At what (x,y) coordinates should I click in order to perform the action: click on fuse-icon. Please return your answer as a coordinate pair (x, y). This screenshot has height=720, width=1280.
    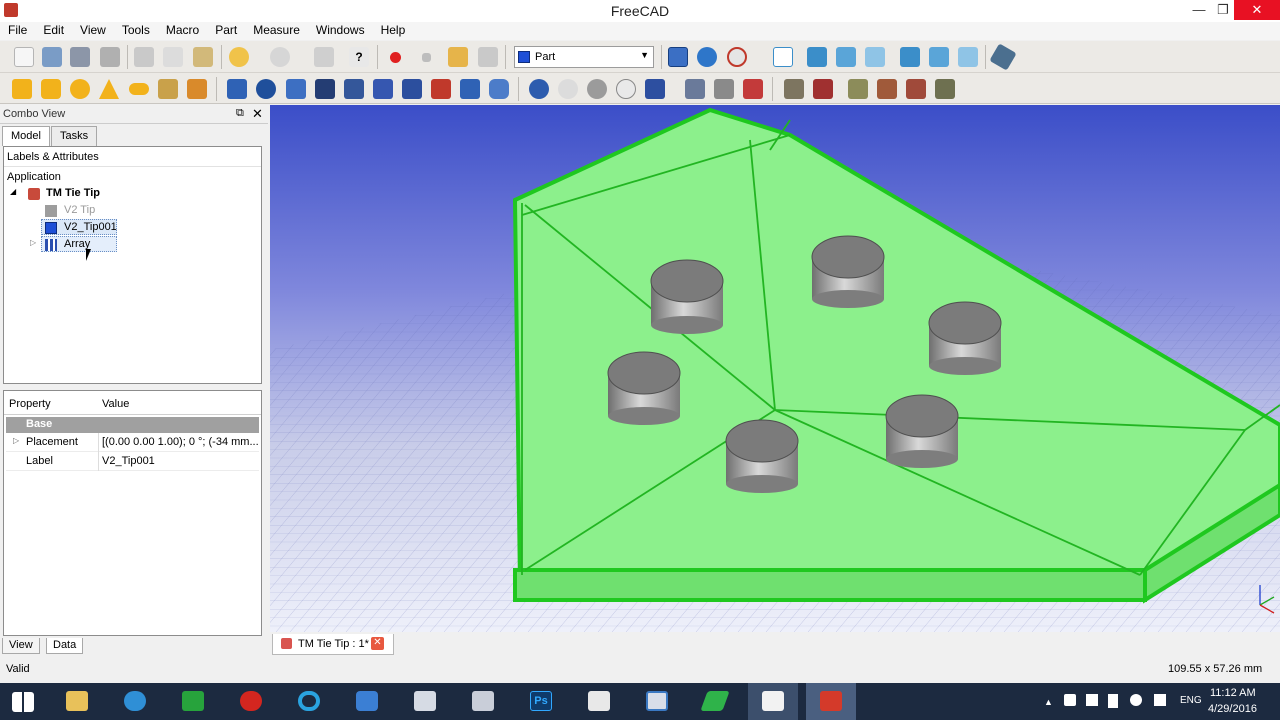
    Looking at the image, I should click on (597, 89).